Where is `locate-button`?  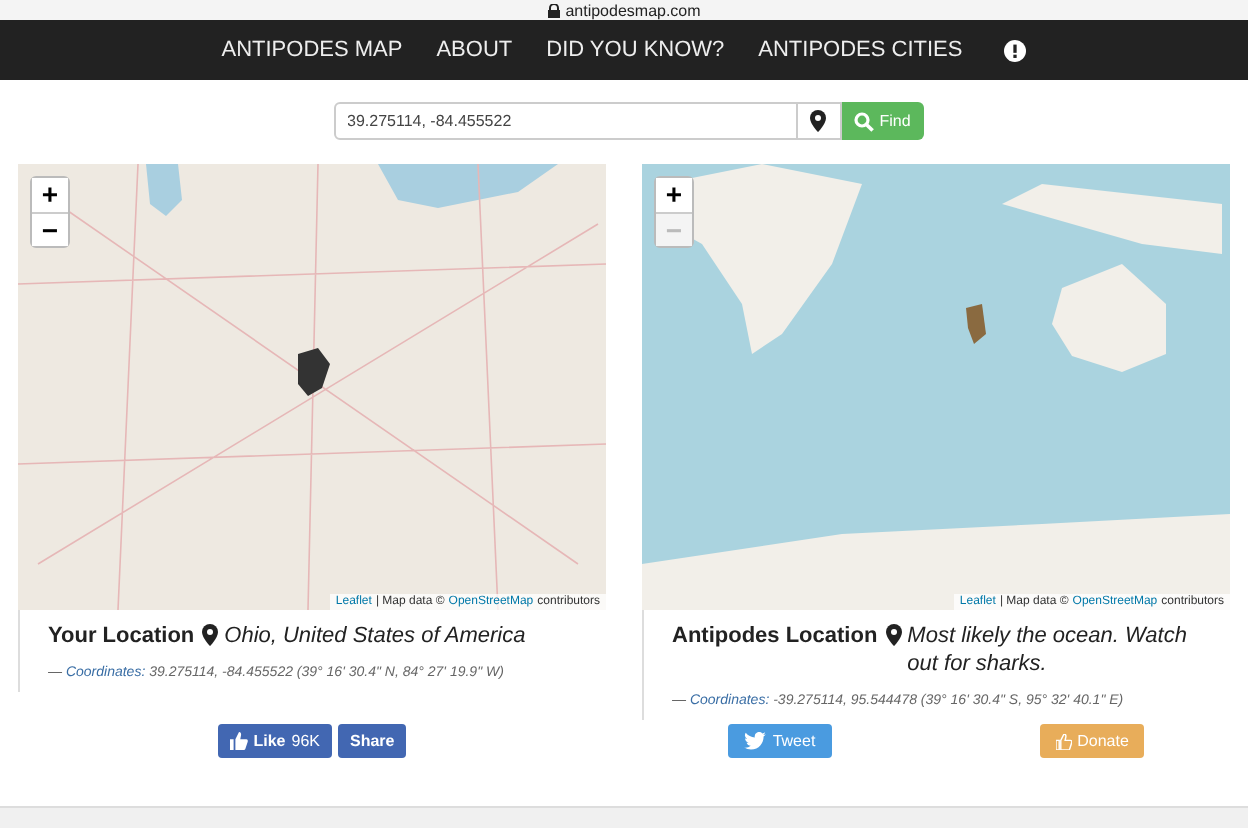 locate-button is located at coordinates (819, 121).